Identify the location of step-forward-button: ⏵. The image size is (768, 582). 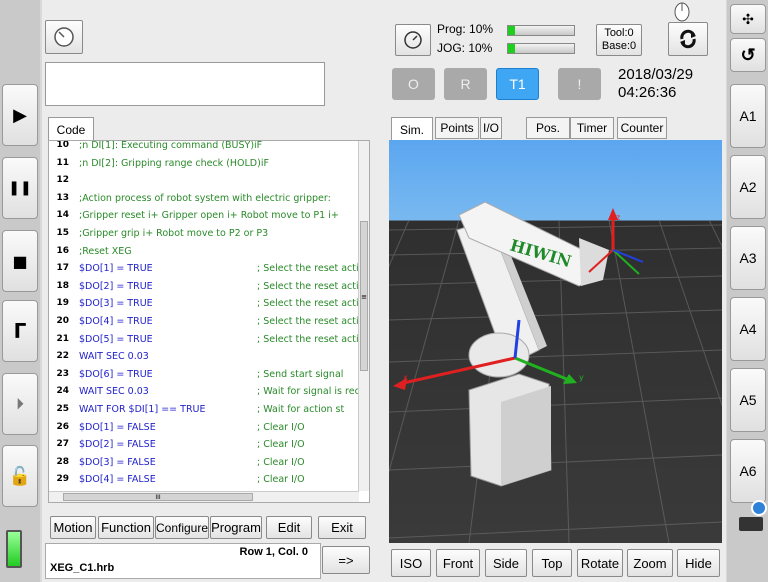
(20, 404).